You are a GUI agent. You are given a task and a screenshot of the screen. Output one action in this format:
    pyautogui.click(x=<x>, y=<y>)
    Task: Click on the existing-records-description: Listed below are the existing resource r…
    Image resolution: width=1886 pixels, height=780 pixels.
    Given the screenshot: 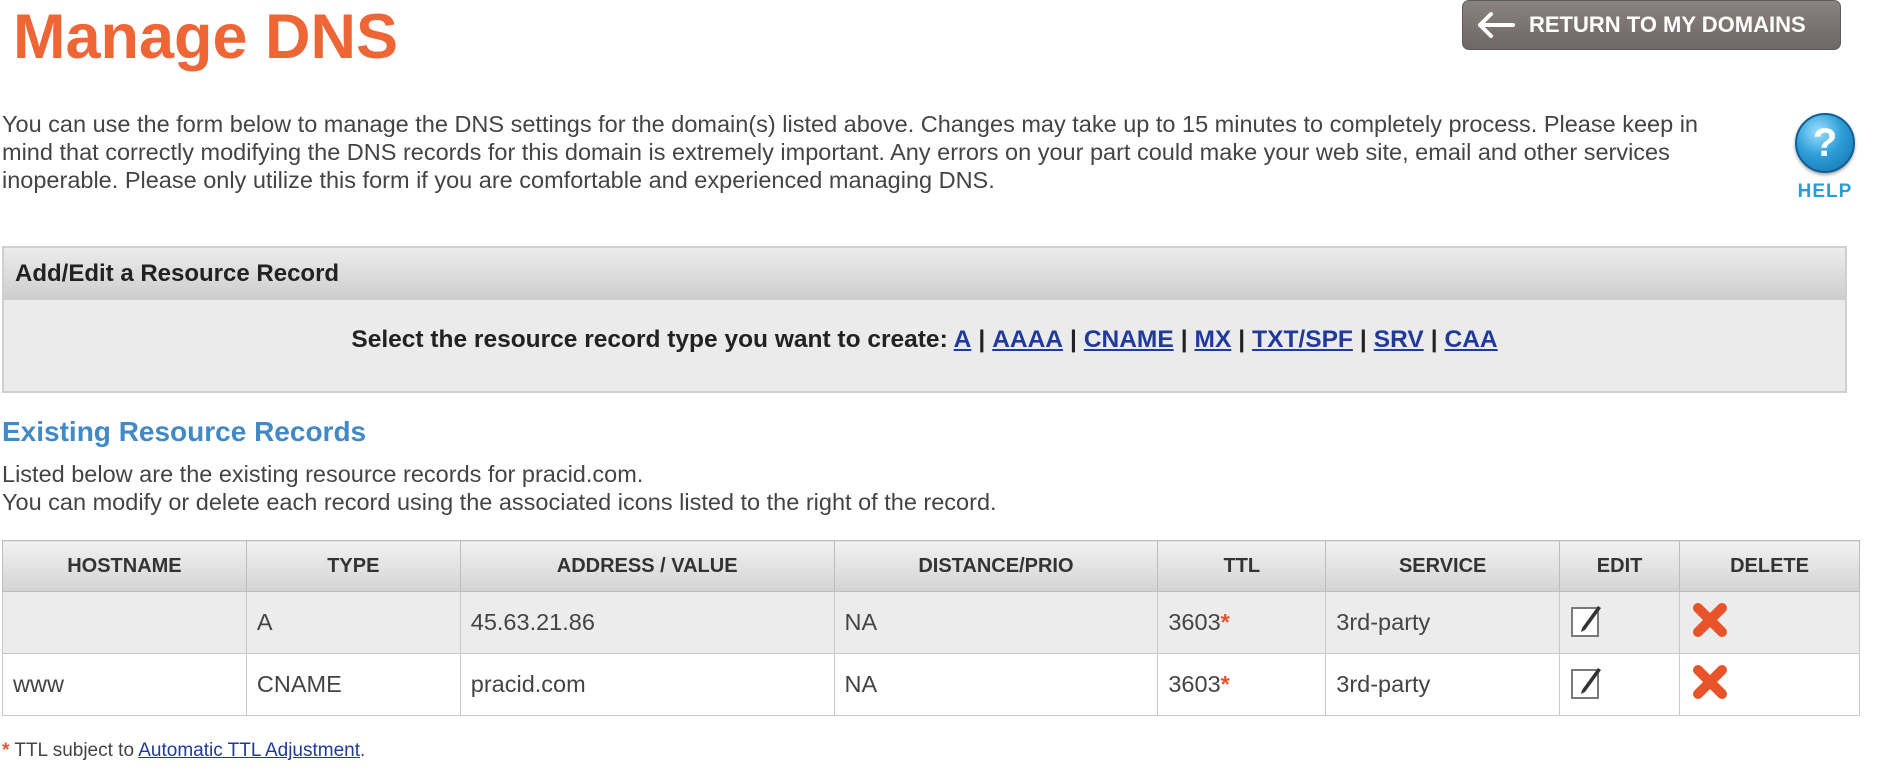 What is the action you would take?
    pyautogui.click(x=499, y=488)
    